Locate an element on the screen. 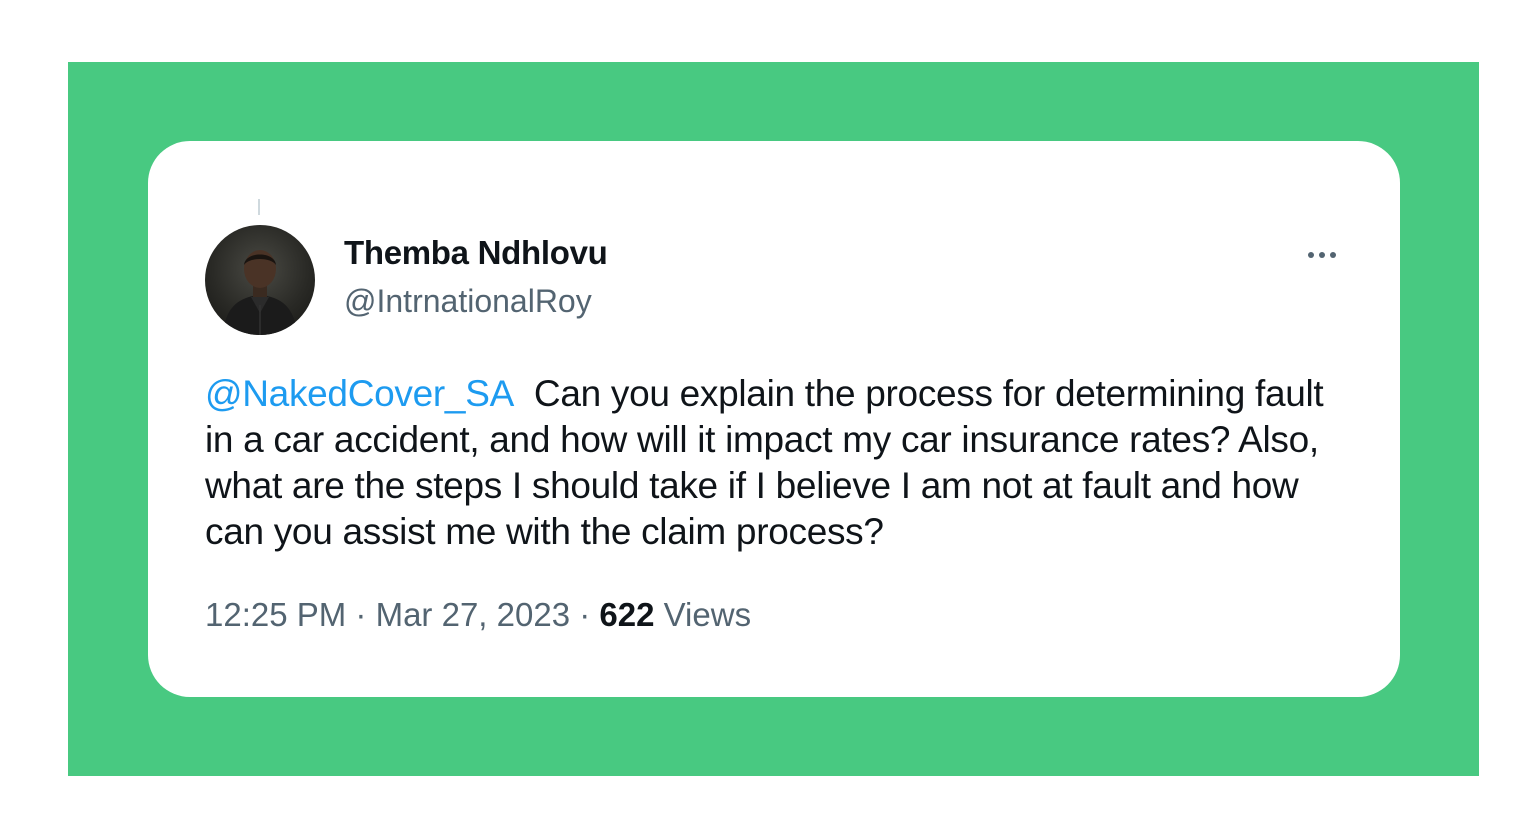 This screenshot has height=833, width=1536. profile-photo-icon is located at coordinates (260, 292).